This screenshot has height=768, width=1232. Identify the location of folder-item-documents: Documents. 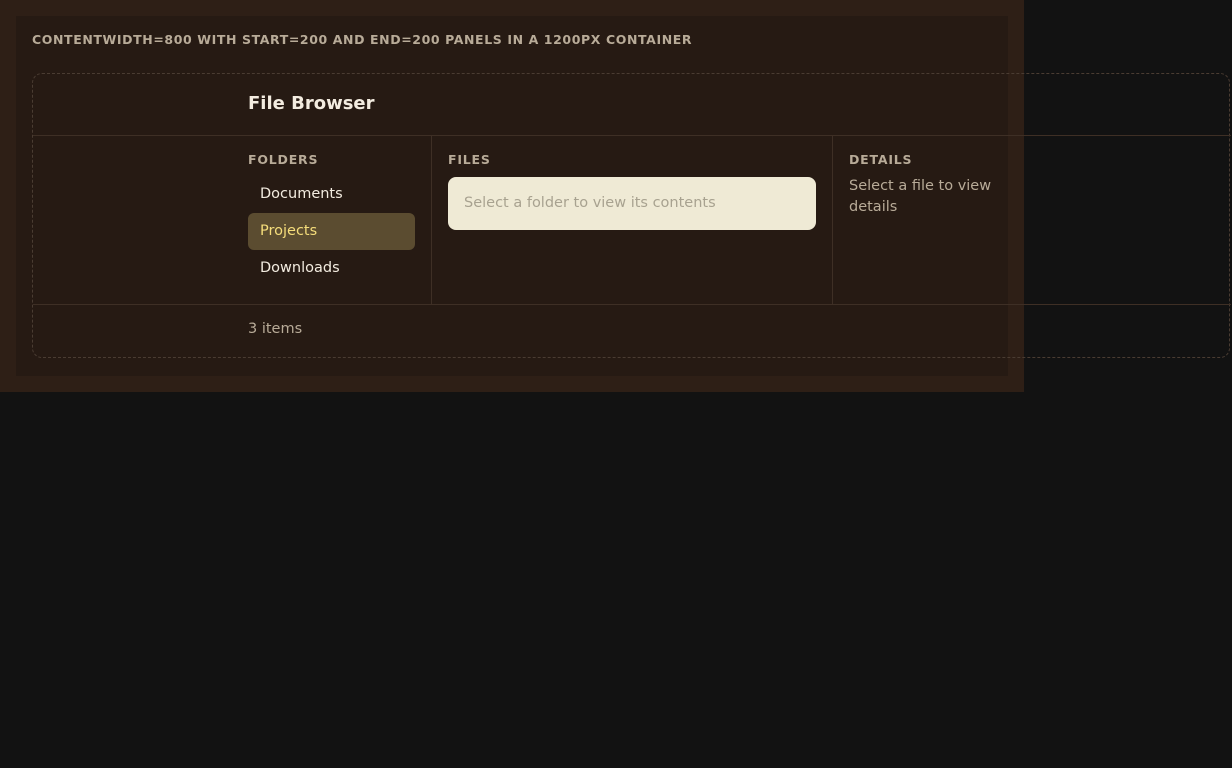
(331, 194).